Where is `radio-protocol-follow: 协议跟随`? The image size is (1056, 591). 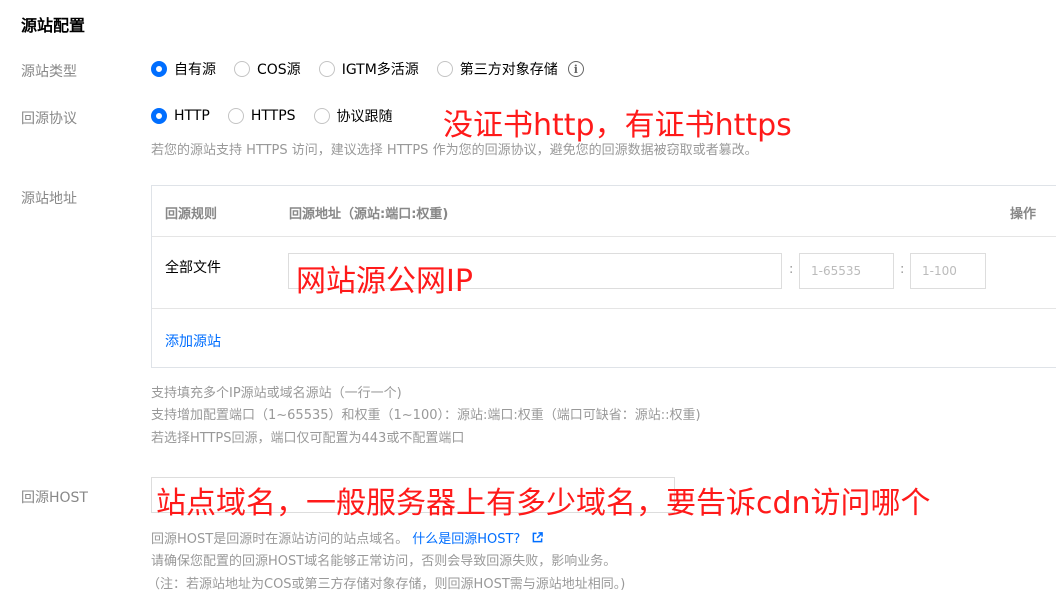 radio-protocol-follow: 协议跟随 is located at coordinates (353, 116).